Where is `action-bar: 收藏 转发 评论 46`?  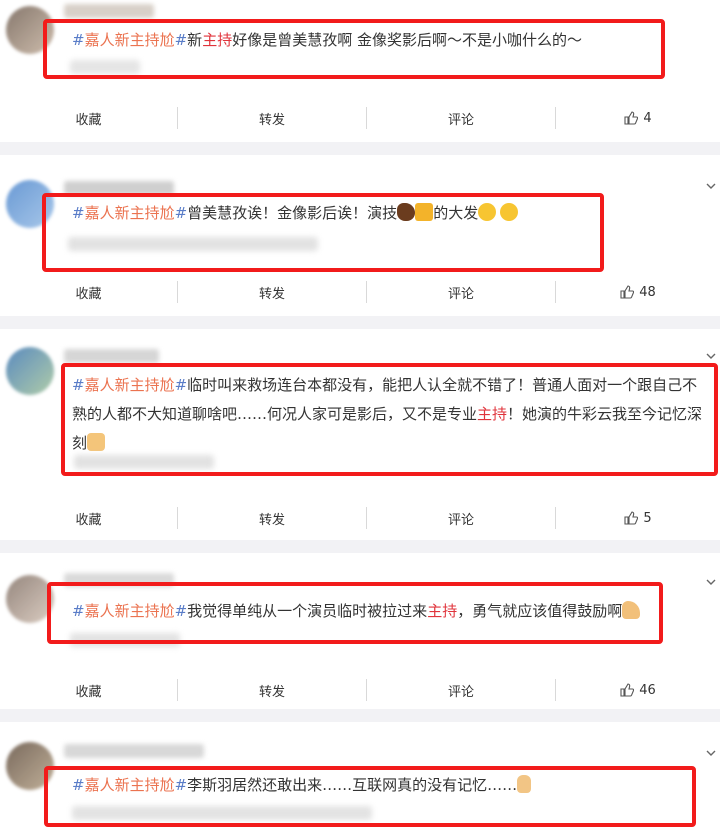 action-bar: 收藏 转发 评论 46 is located at coordinates (360, 690).